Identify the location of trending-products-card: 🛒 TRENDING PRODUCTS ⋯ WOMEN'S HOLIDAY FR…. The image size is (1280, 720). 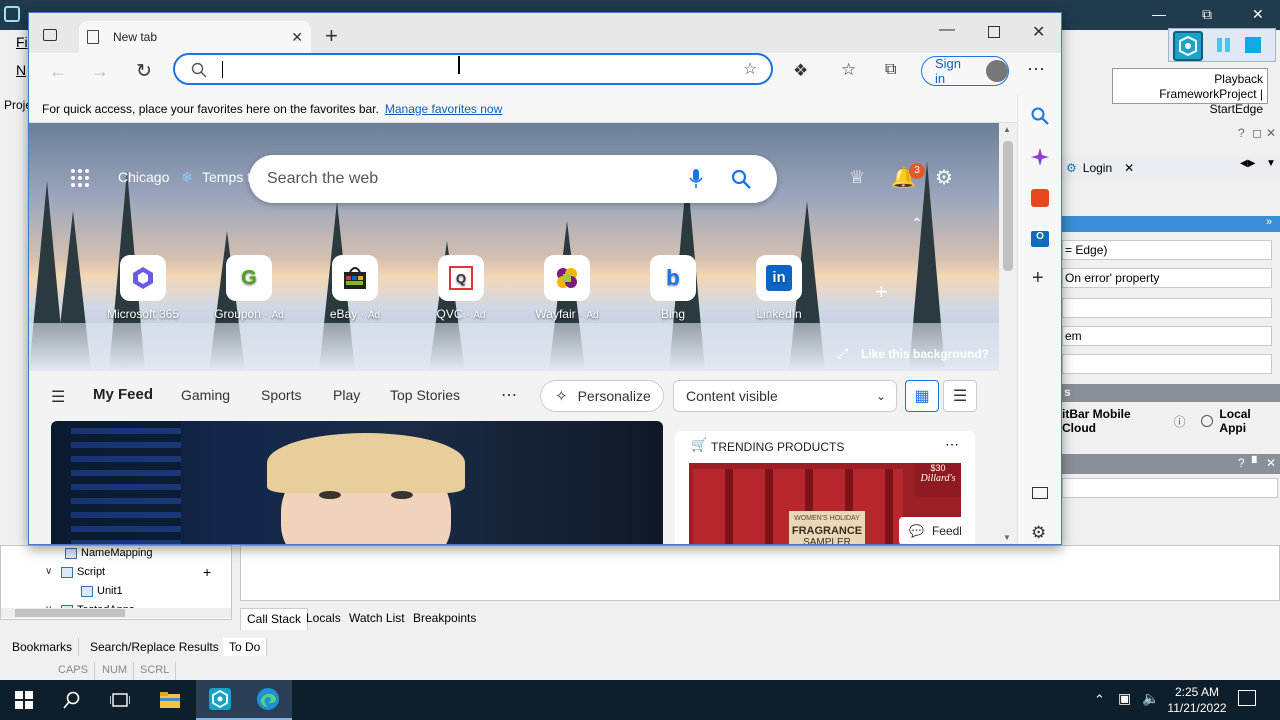
(825, 487).